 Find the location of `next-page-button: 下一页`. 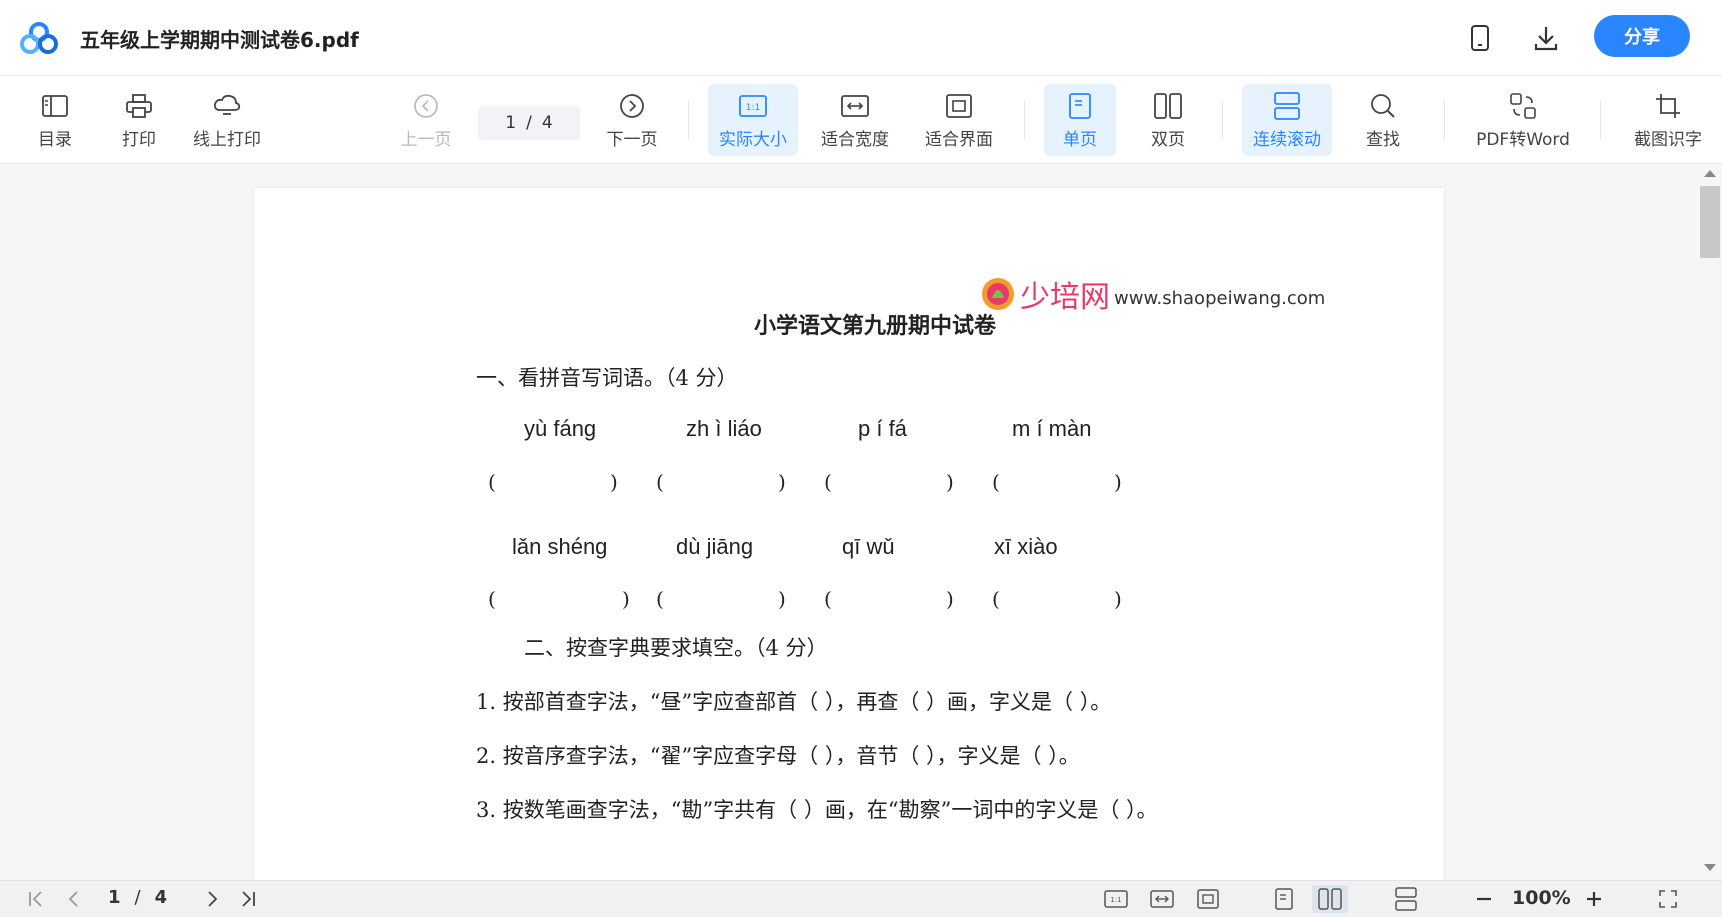

next-page-button: 下一页 is located at coordinates (632, 120).